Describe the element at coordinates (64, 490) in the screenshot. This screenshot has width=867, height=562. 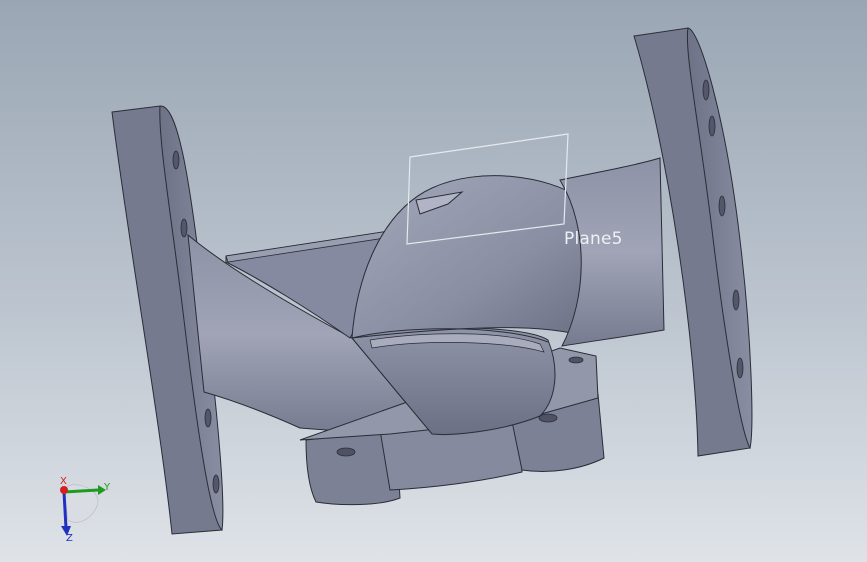
I see `triad-x-axis` at that location.